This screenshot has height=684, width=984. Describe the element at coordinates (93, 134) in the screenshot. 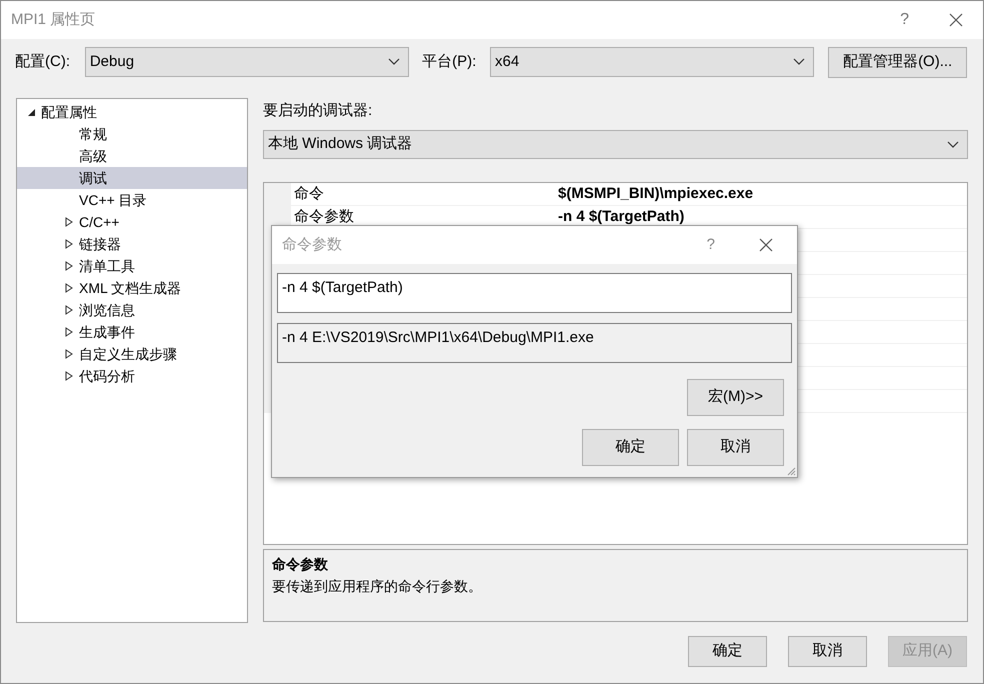

I see `tree-label: 常规` at that location.